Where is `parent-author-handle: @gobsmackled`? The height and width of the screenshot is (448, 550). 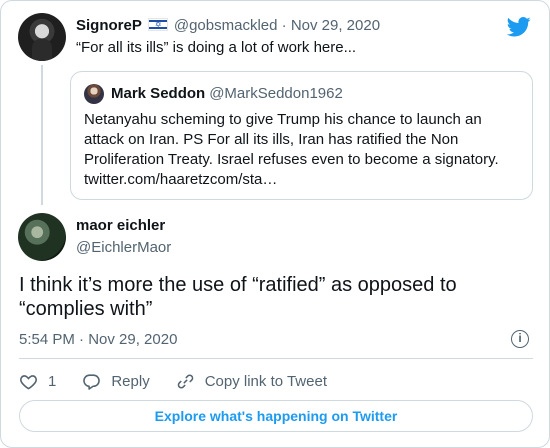
parent-author-handle: @gobsmackled is located at coordinates (226, 25).